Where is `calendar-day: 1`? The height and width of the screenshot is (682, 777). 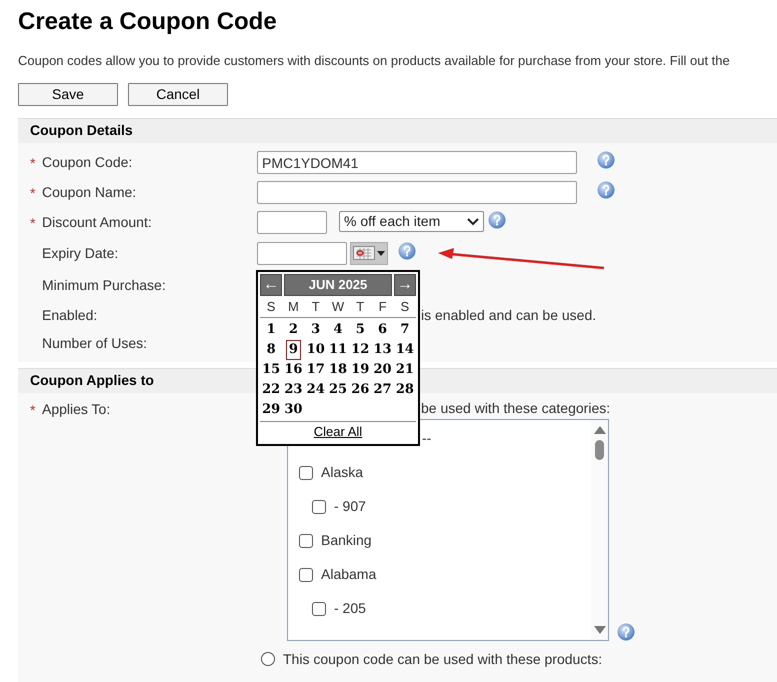 calendar-day: 1 is located at coordinates (271, 330).